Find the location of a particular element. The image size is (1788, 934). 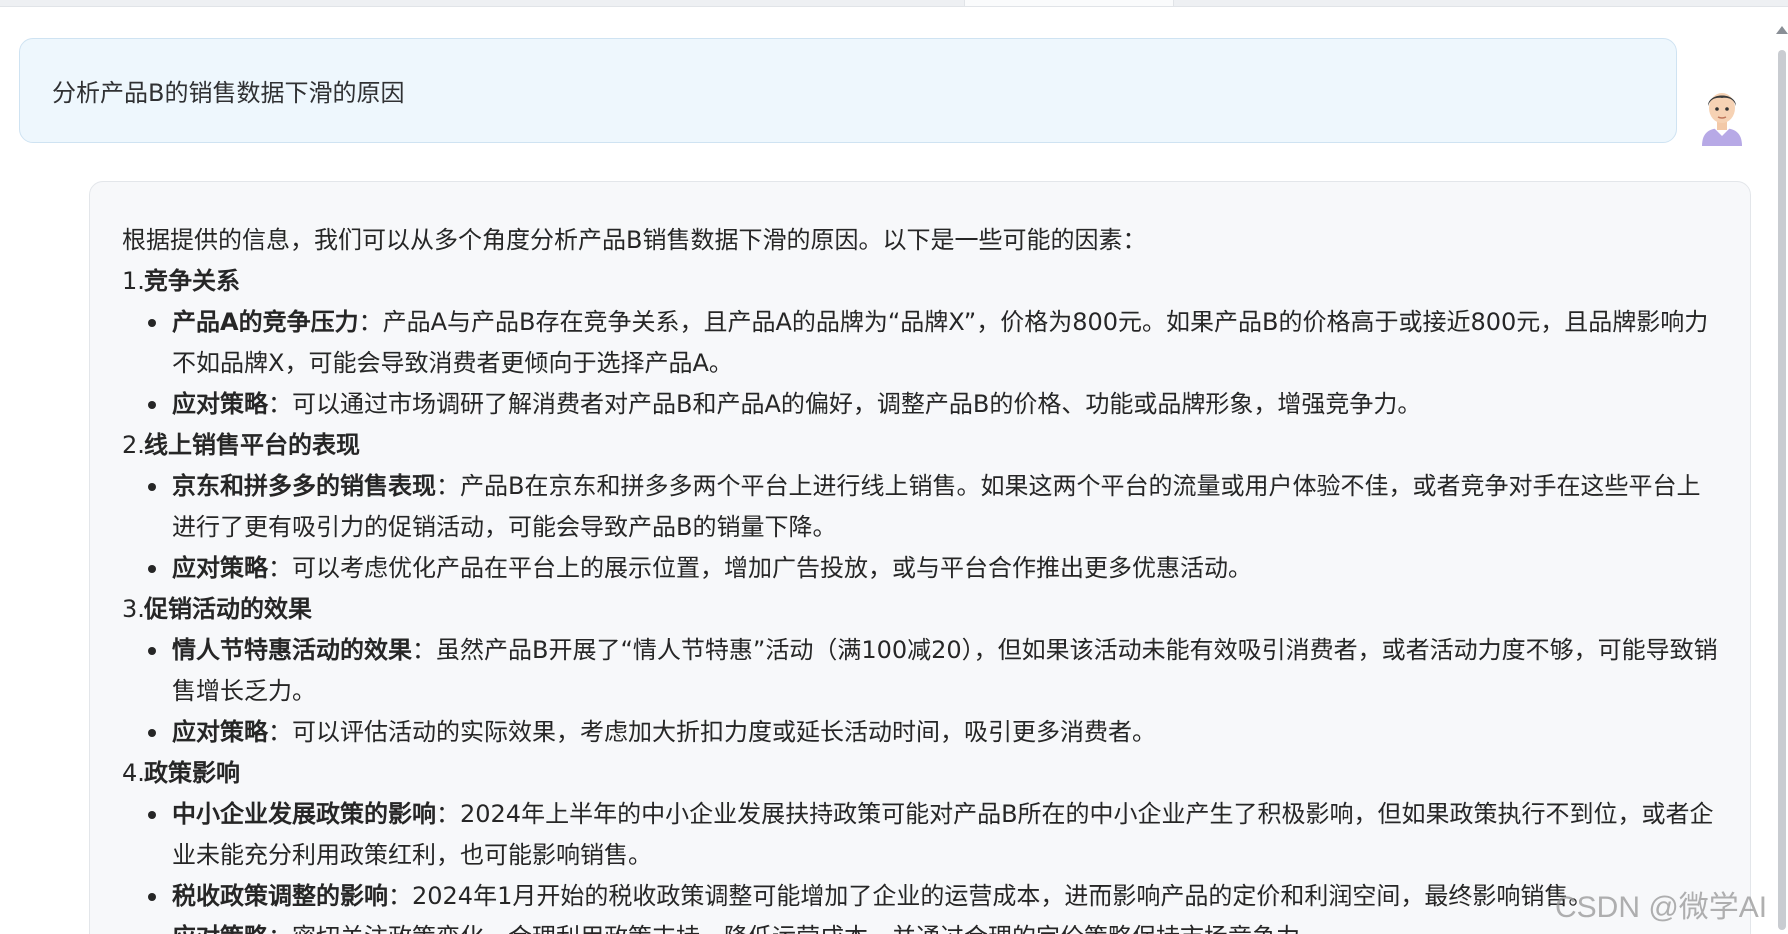

top-tab-strip is located at coordinates (894, 3).